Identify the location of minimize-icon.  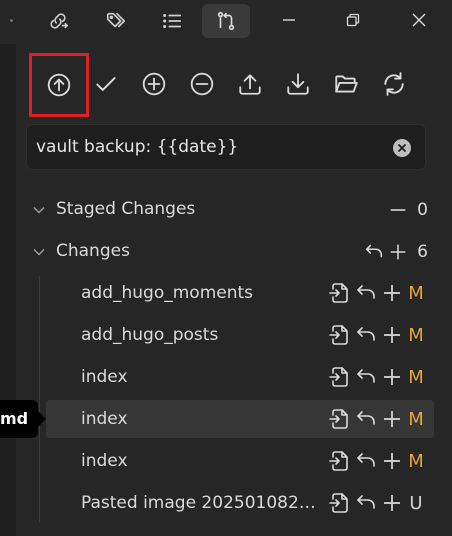
(289, 20).